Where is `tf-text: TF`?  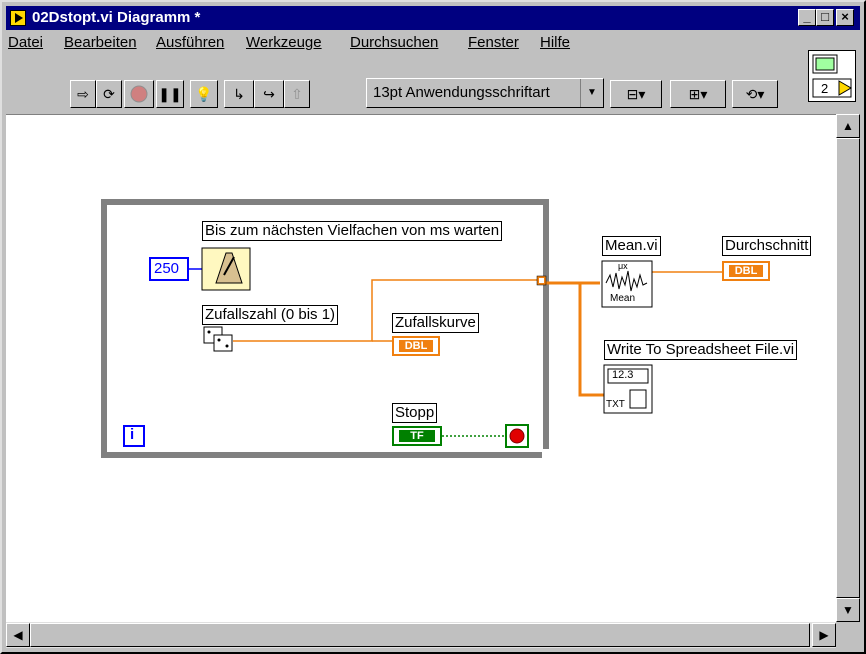 tf-text: TF is located at coordinates (417, 436).